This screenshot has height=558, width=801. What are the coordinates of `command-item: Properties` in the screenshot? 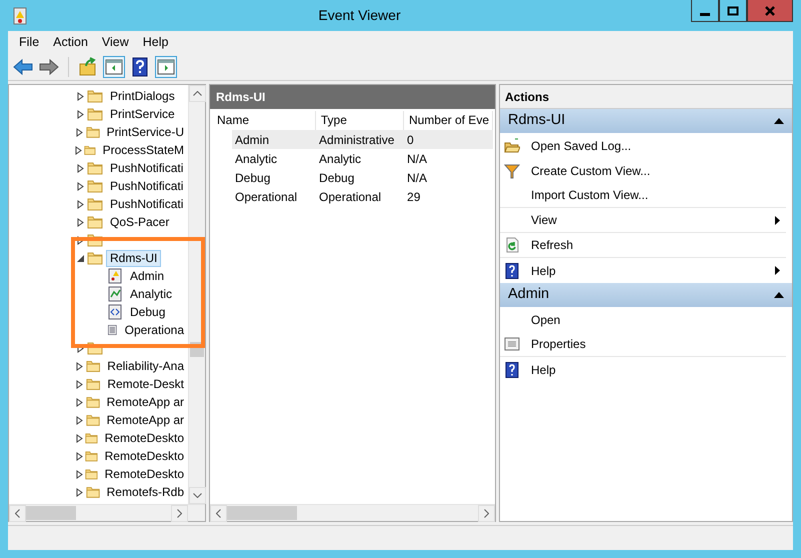 It's located at (643, 344).